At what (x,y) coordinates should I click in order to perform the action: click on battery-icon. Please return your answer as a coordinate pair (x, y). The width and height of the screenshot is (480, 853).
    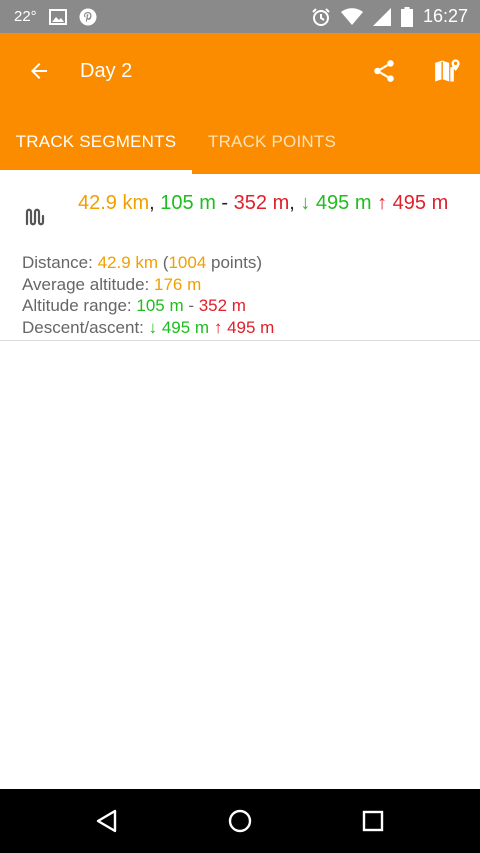
    Looking at the image, I should click on (406, 16).